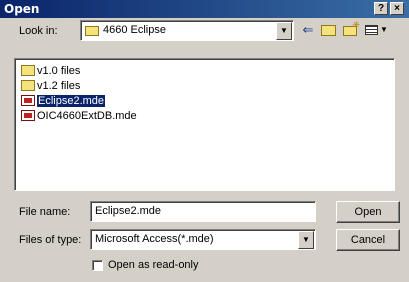 Image resolution: width=409 pixels, height=282 pixels. Describe the element at coordinates (87, 115) in the screenshot. I see `file-name: OIC4660ExtDB.mde` at that location.